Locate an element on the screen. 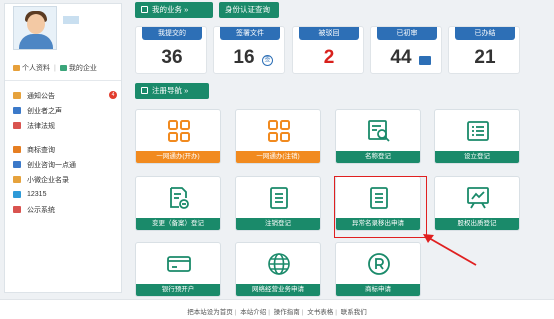 Image resolution: width=554 pixels, height=319 pixels. sign-icon: 签 is located at coordinates (267, 60).